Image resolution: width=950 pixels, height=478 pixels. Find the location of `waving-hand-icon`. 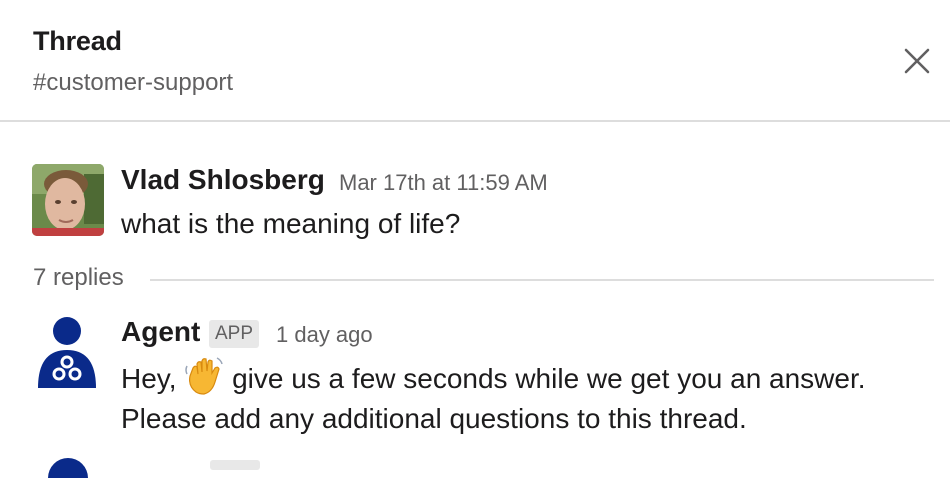

waving-hand-icon is located at coordinates (204, 376).